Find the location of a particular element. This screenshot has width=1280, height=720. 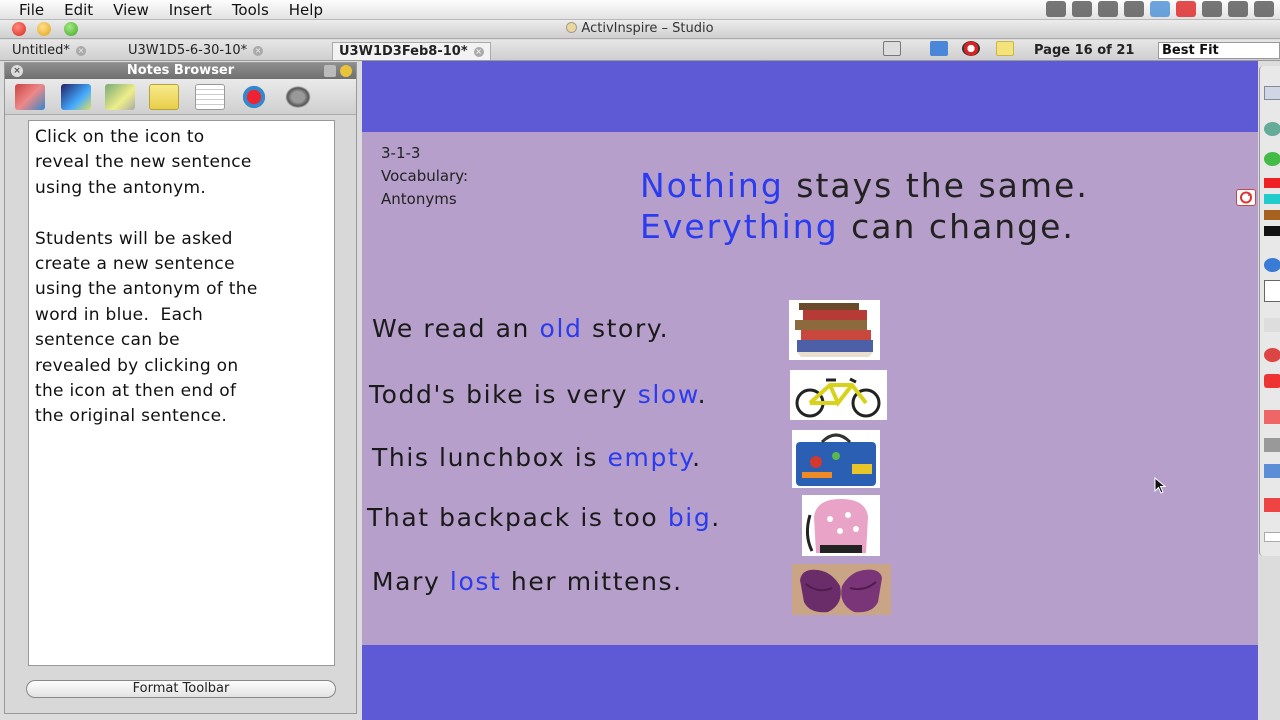

sentence-5: Mary lost her mittens. is located at coordinates (527, 581).